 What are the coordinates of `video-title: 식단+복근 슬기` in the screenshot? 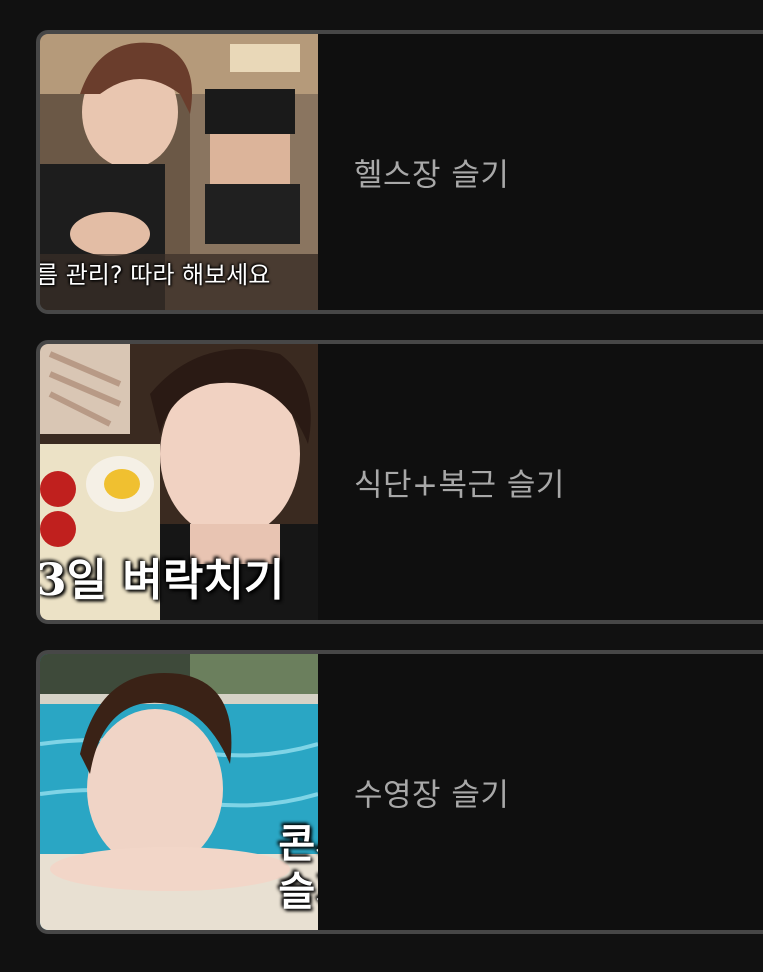 It's located at (459, 482).